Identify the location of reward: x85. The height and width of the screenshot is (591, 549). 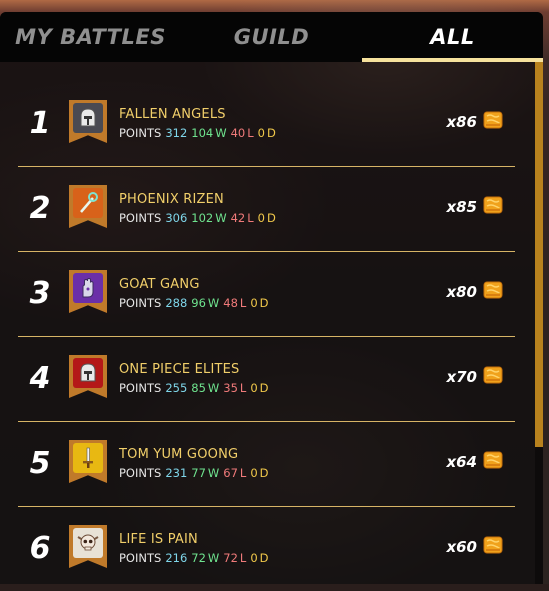
(474, 207).